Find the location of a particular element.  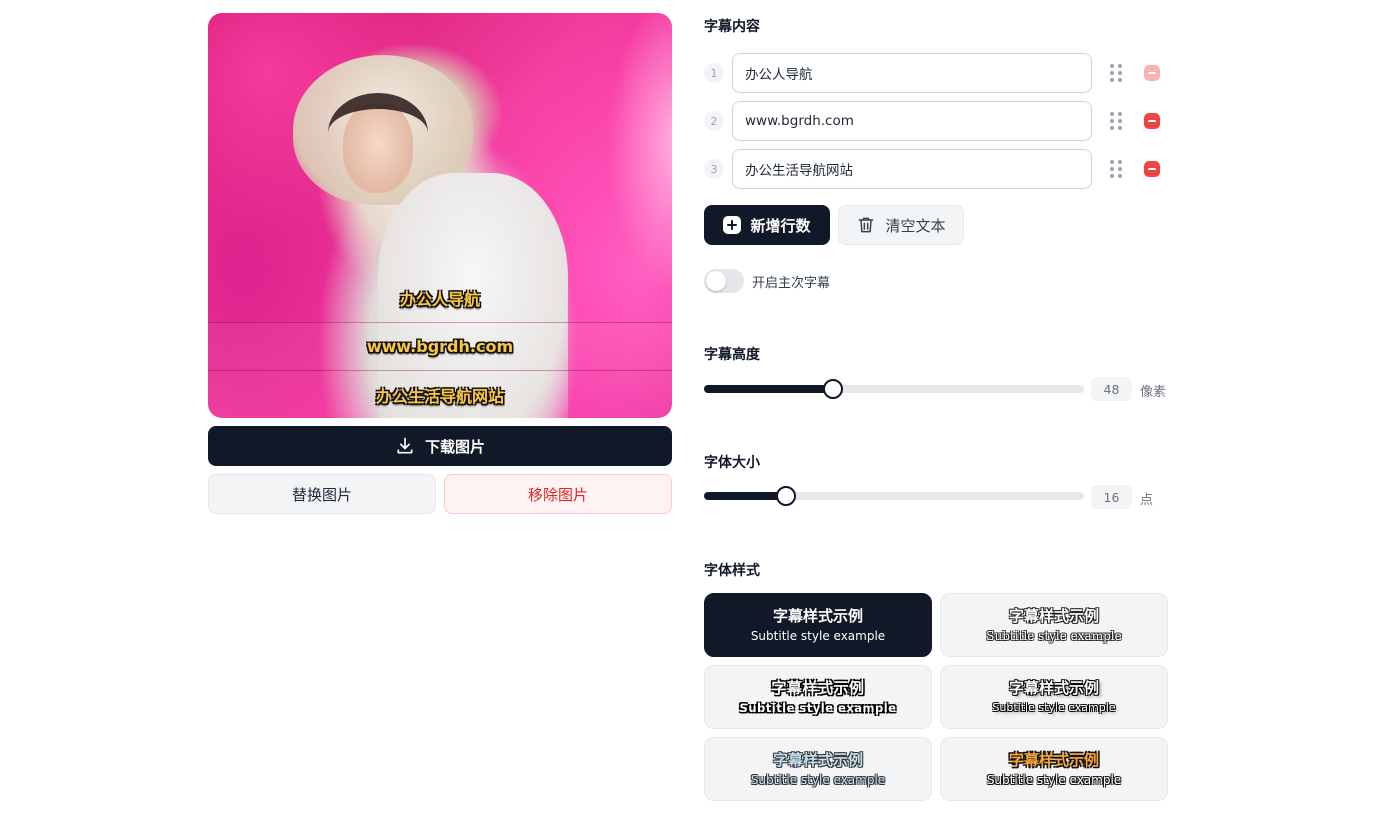

subtitle-text-3: 办公生活导航网站 is located at coordinates (439, 396).